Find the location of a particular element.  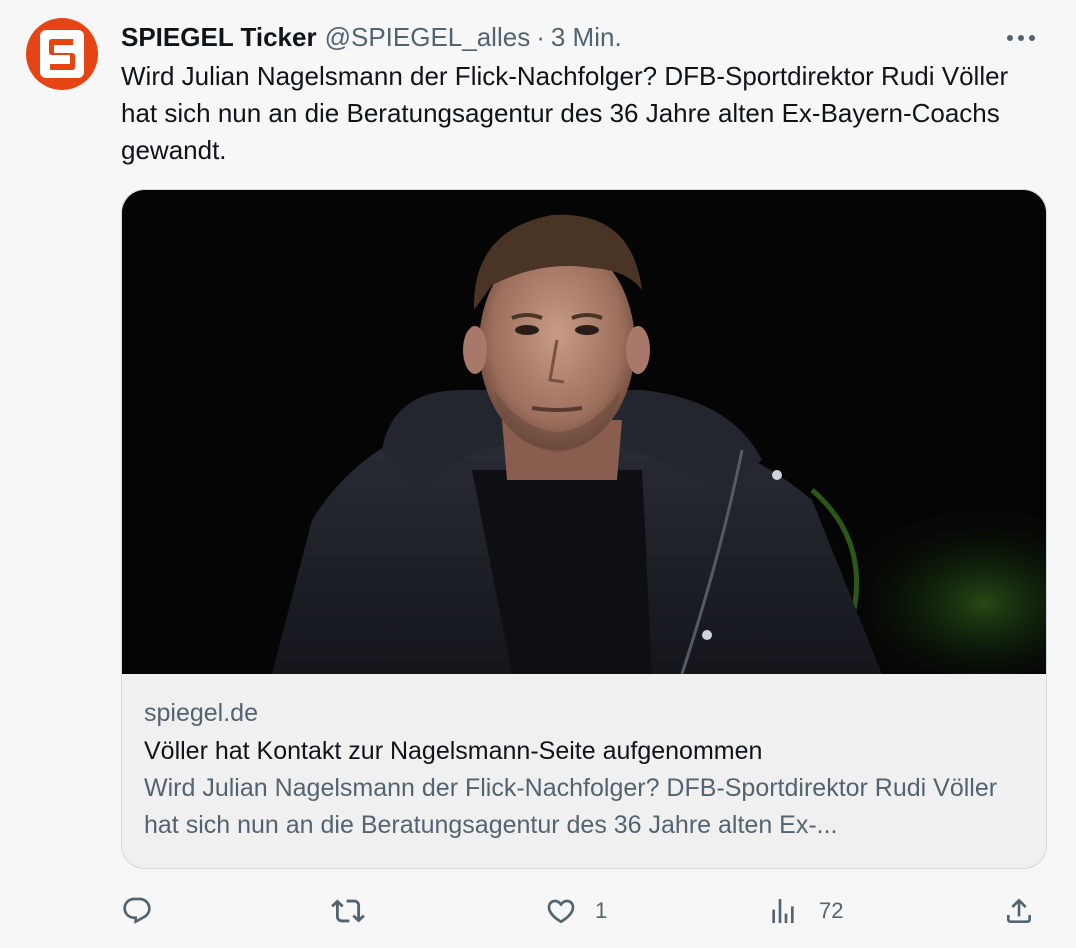

card-domain: spiegel.de is located at coordinates (201, 713).